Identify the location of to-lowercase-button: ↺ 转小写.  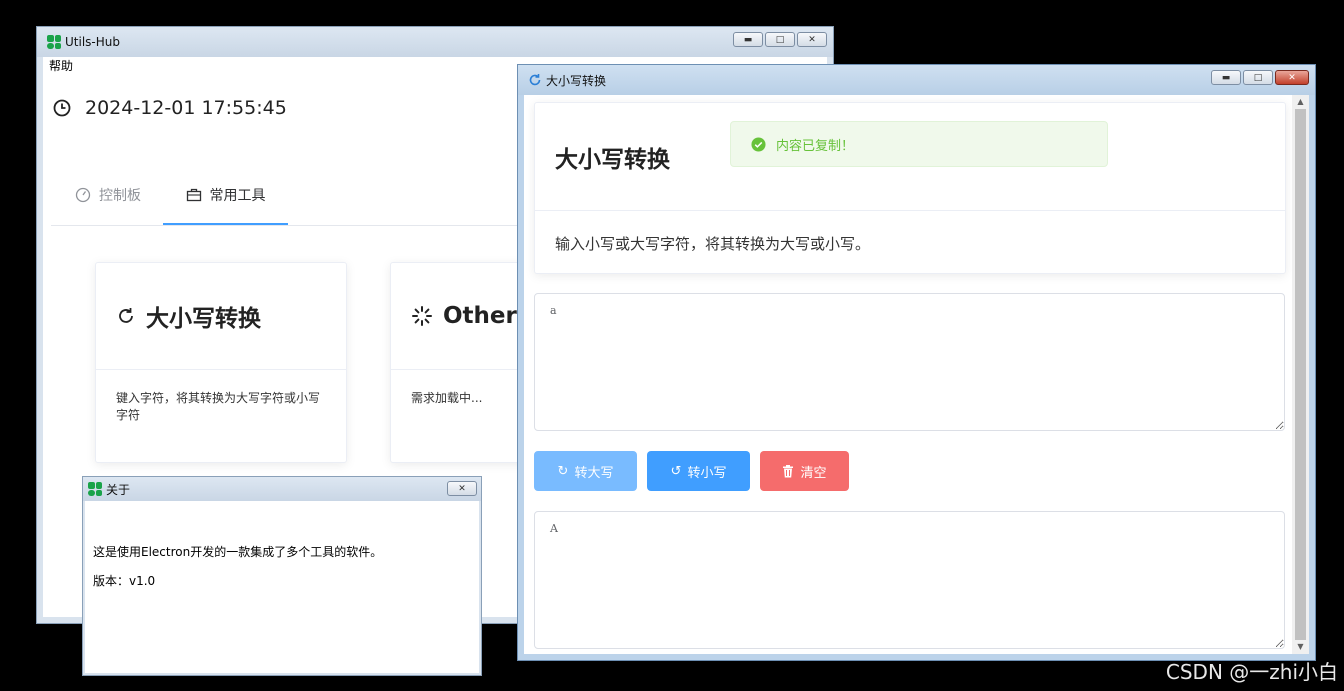
(698, 471).